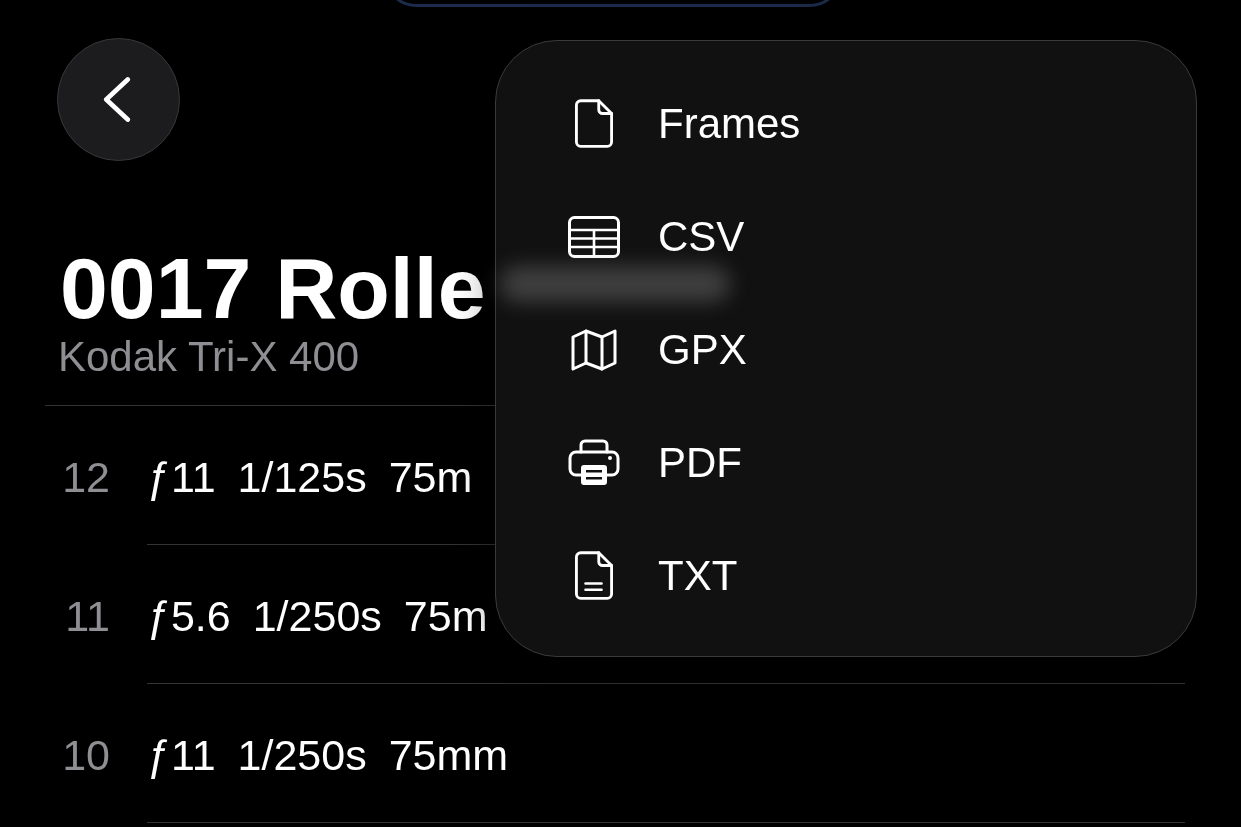 This screenshot has height=827, width=1241. Describe the element at coordinates (302, 477) in the screenshot. I see `shutter-speed-text: 1/125s` at that location.